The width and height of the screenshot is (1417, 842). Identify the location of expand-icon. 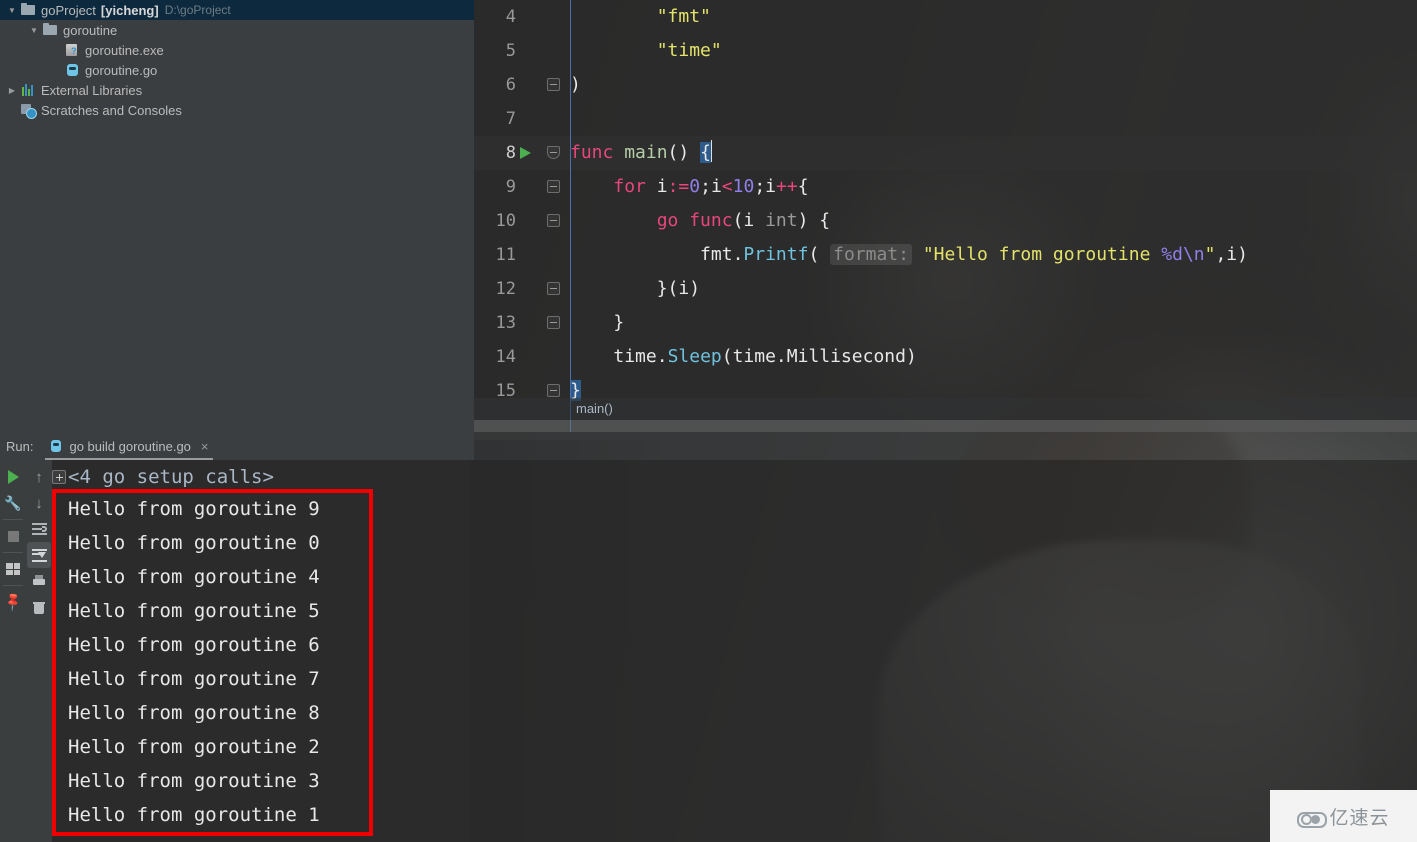
(59, 477).